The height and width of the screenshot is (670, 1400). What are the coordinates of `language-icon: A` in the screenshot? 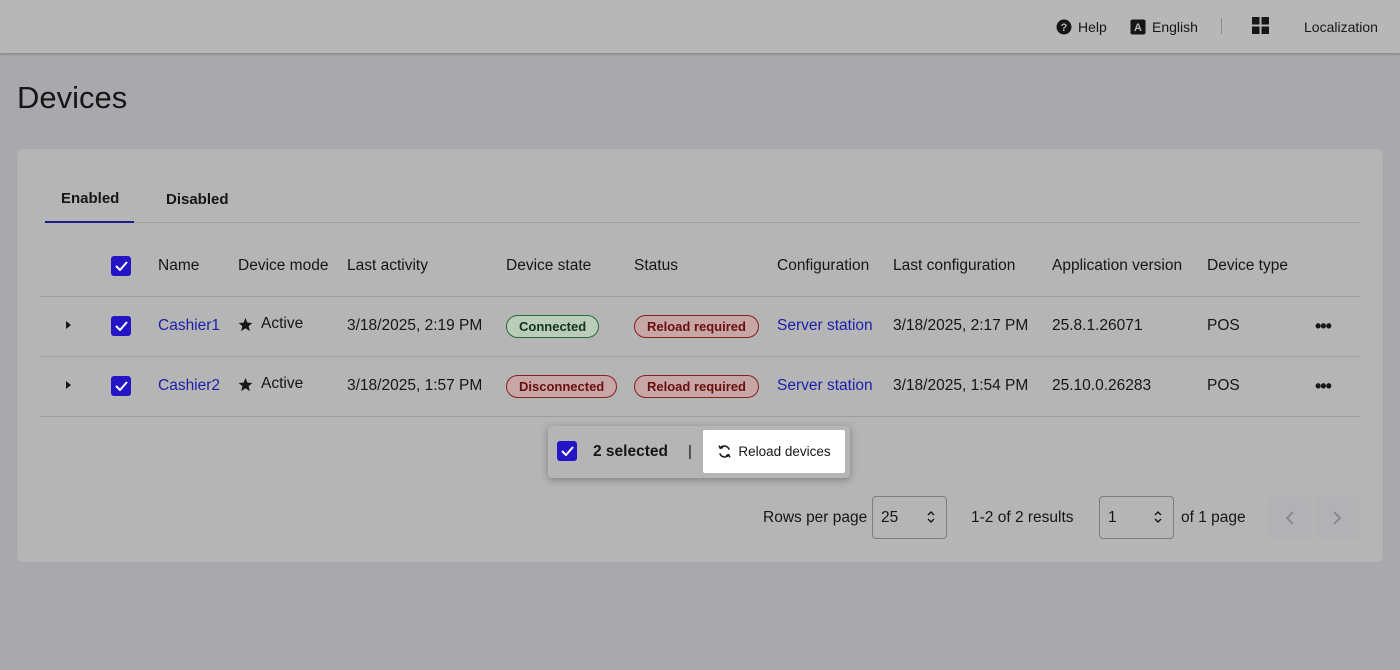 It's located at (1138, 27).